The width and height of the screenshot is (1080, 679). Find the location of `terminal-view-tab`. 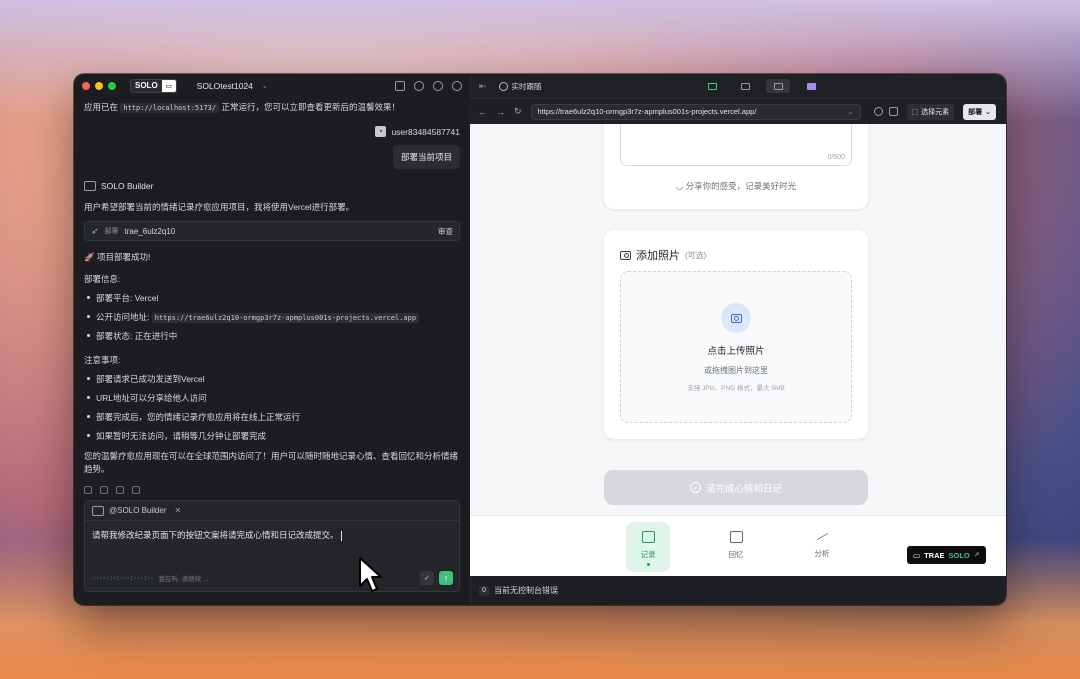

terminal-view-tab is located at coordinates (712, 86).